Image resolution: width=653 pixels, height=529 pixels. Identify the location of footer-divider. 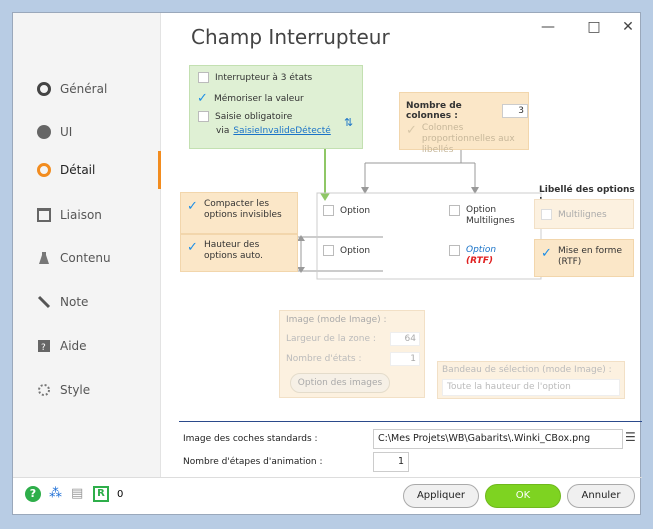
(327, 477).